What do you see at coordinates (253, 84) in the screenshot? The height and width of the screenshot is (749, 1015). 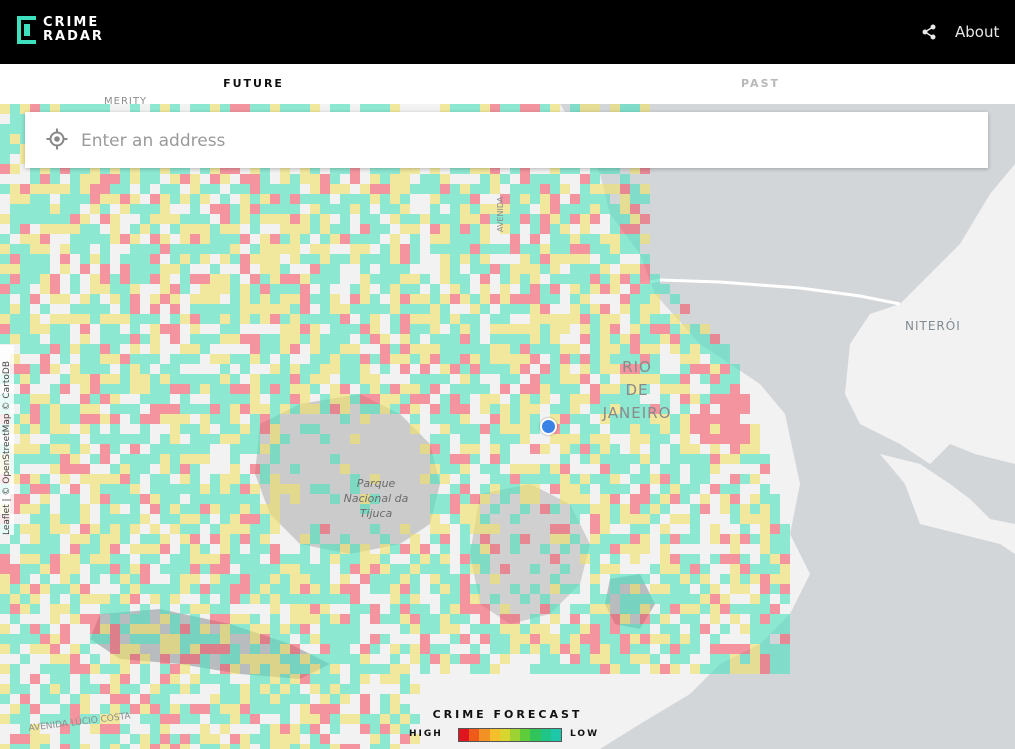 I see `tab-future: FUTURE` at bounding box center [253, 84].